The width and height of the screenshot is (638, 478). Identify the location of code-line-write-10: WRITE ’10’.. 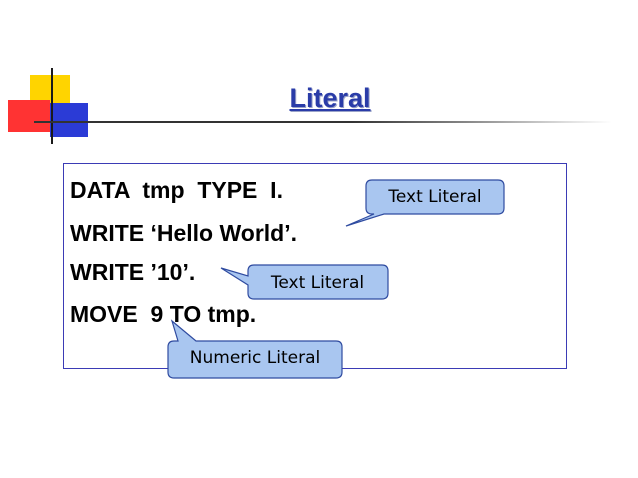
(133, 272).